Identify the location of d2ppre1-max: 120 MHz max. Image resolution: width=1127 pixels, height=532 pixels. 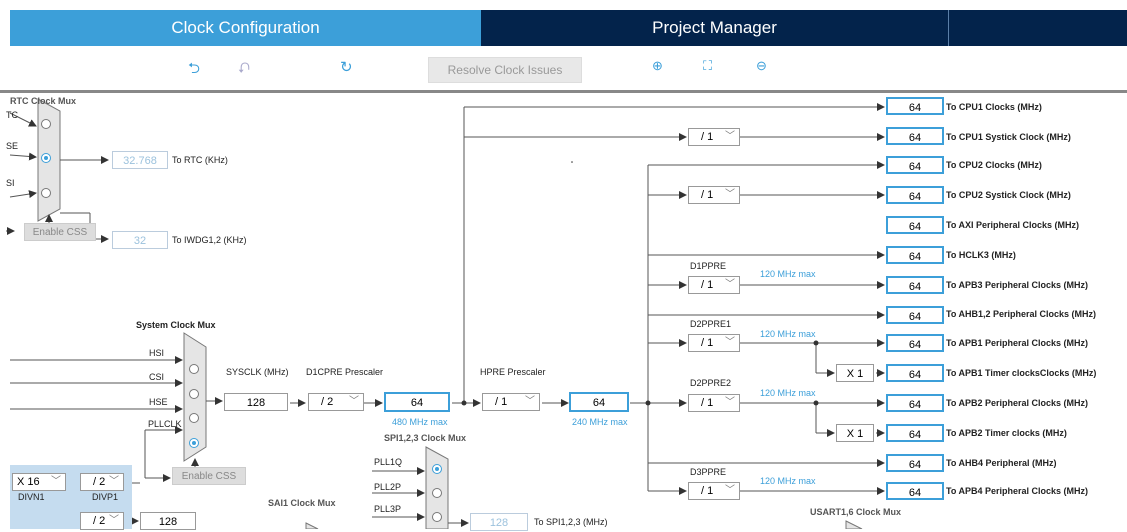
(788, 334).